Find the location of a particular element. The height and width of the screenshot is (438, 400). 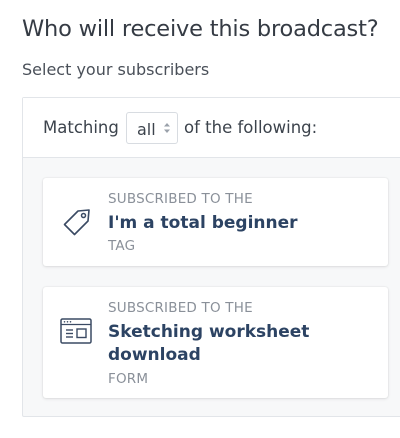

condition-name: Sketching worksheet download is located at coordinates (209, 343).